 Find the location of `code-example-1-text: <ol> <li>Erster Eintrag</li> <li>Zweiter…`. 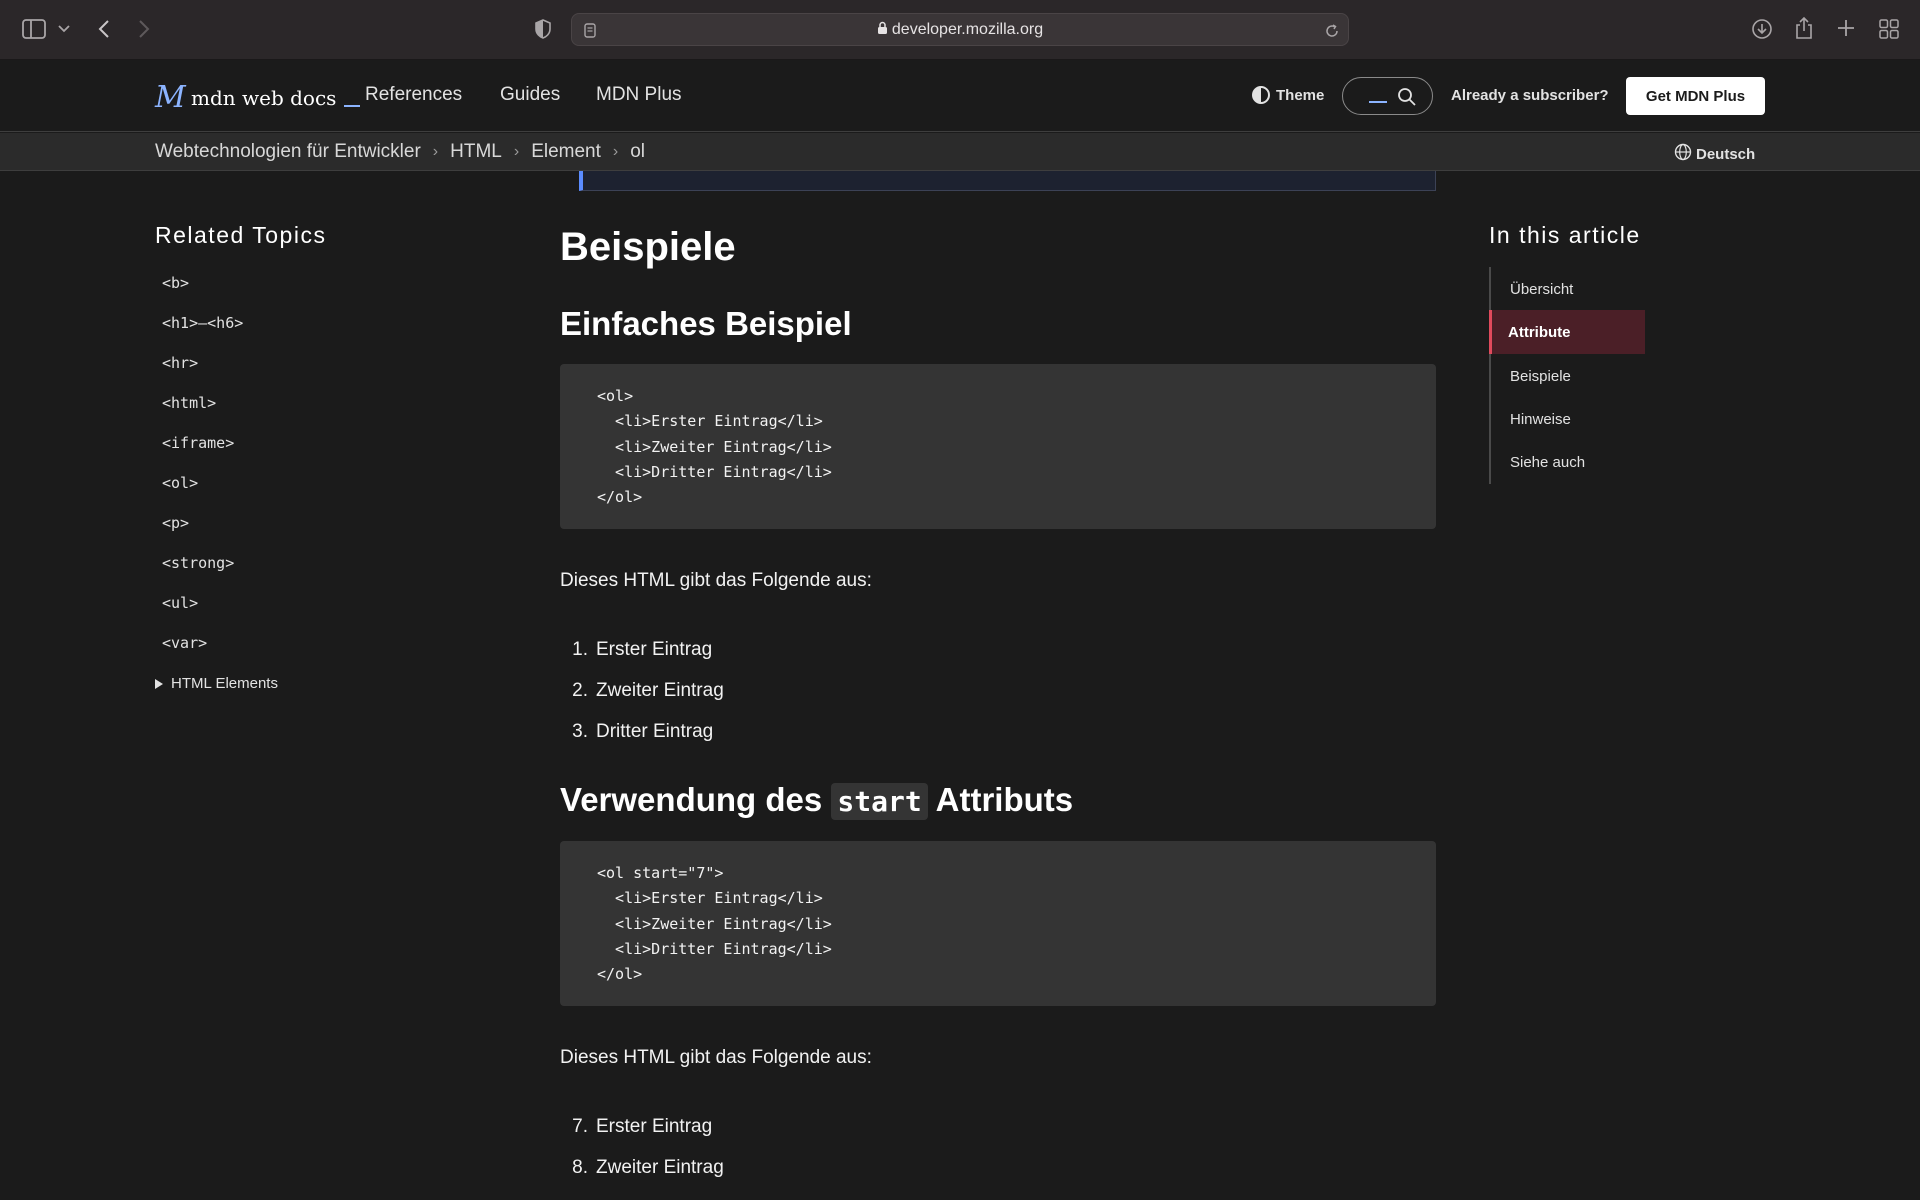

code-example-1-text: <ol> <li>Erster Eintrag</li> <li>Zweiter… is located at coordinates (714, 447).